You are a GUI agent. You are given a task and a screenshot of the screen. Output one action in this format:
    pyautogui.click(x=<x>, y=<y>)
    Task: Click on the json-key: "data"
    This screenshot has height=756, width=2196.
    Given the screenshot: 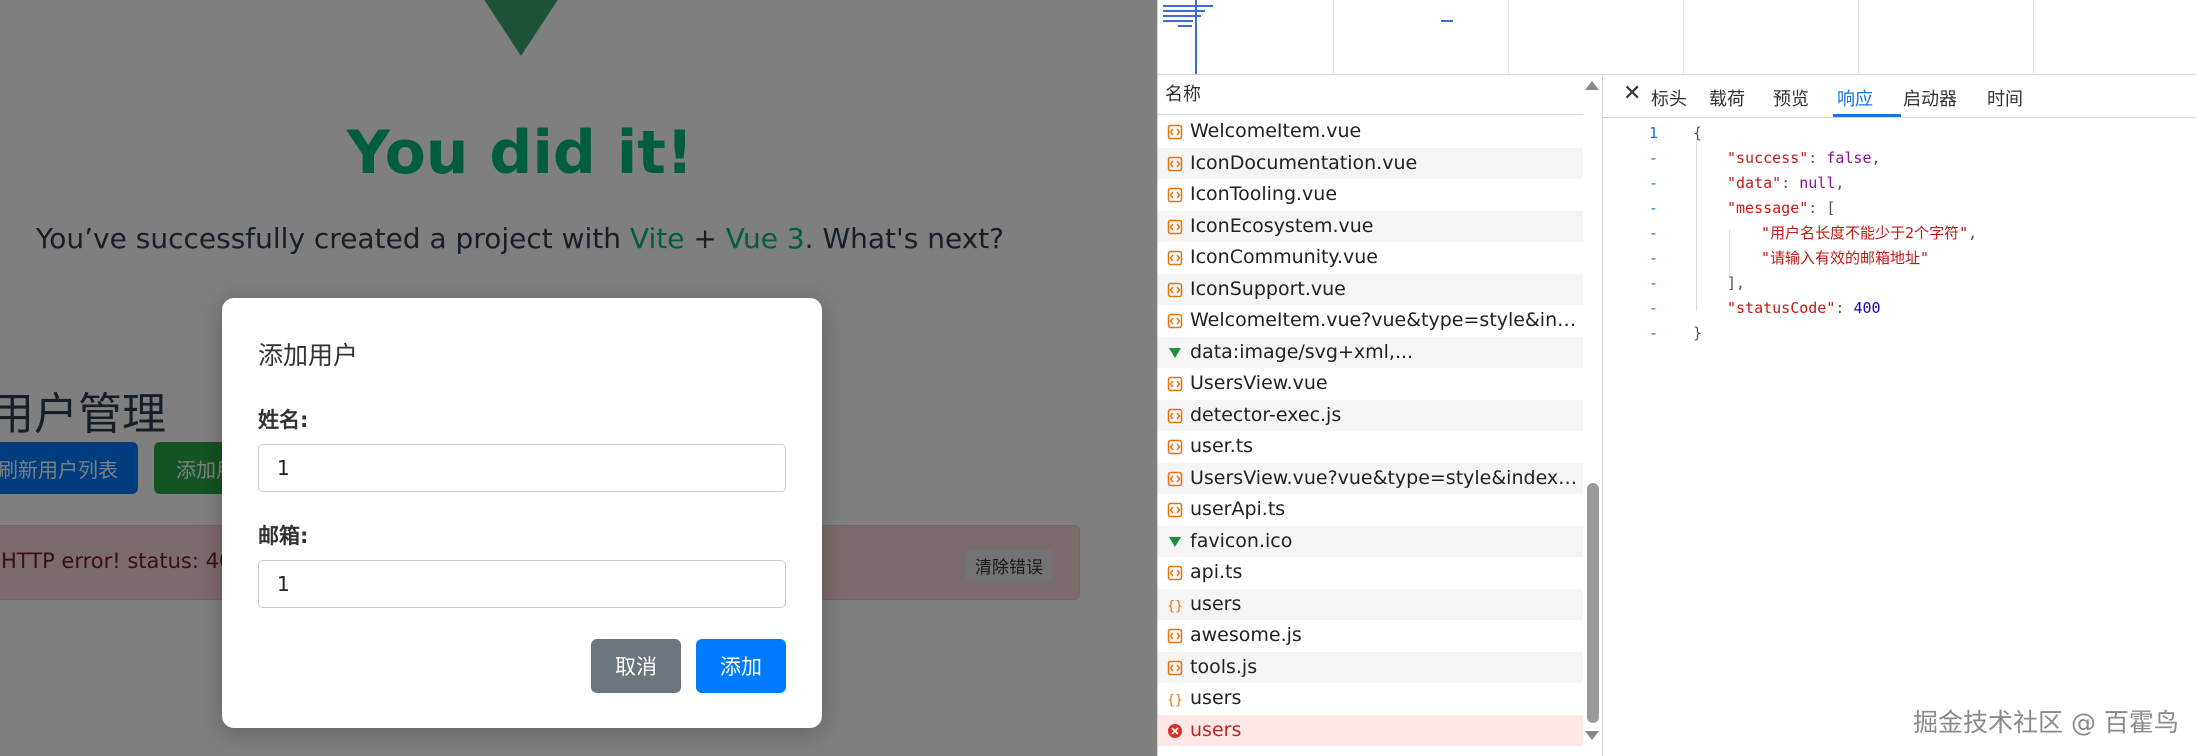 What is the action you would take?
    pyautogui.click(x=1754, y=183)
    